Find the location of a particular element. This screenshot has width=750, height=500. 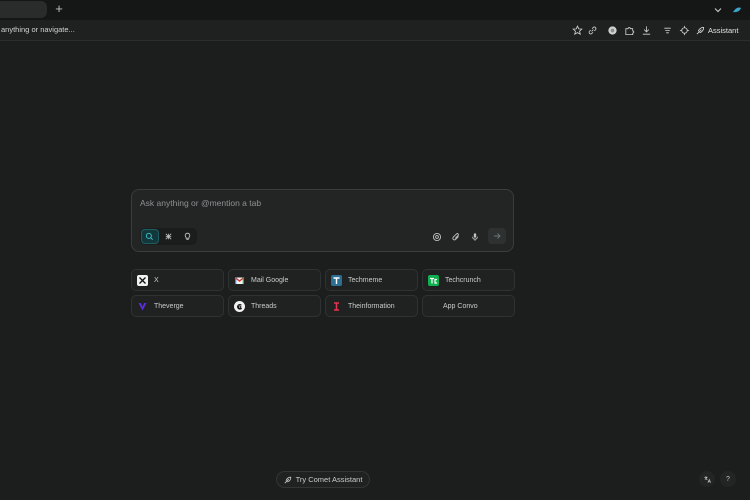

shortcut-threads: Threads is located at coordinates (274, 306).